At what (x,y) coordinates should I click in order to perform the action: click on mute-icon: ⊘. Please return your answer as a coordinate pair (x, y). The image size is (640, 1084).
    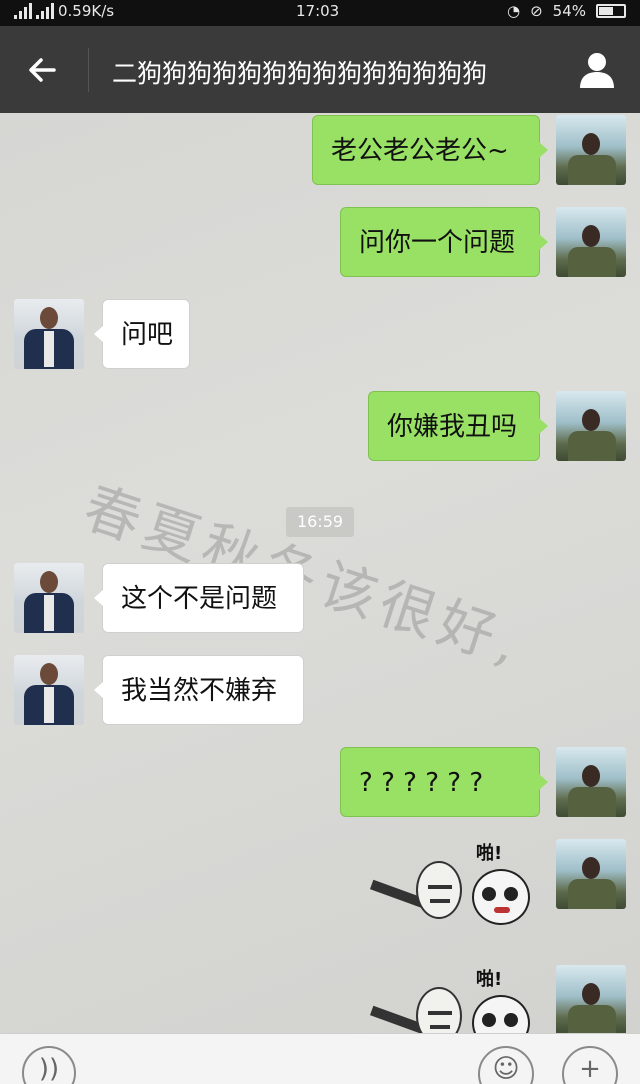
    Looking at the image, I should click on (536, 11).